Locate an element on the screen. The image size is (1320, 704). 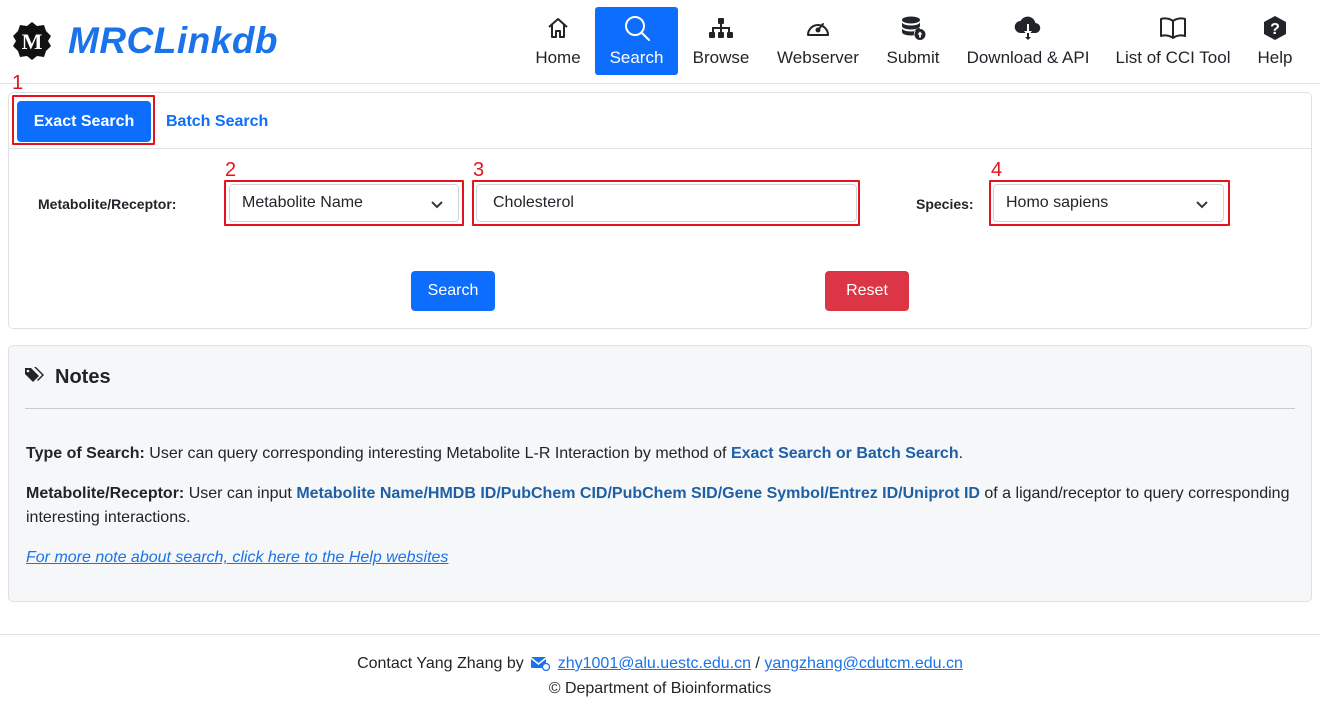
mail-icon is located at coordinates (540, 665).